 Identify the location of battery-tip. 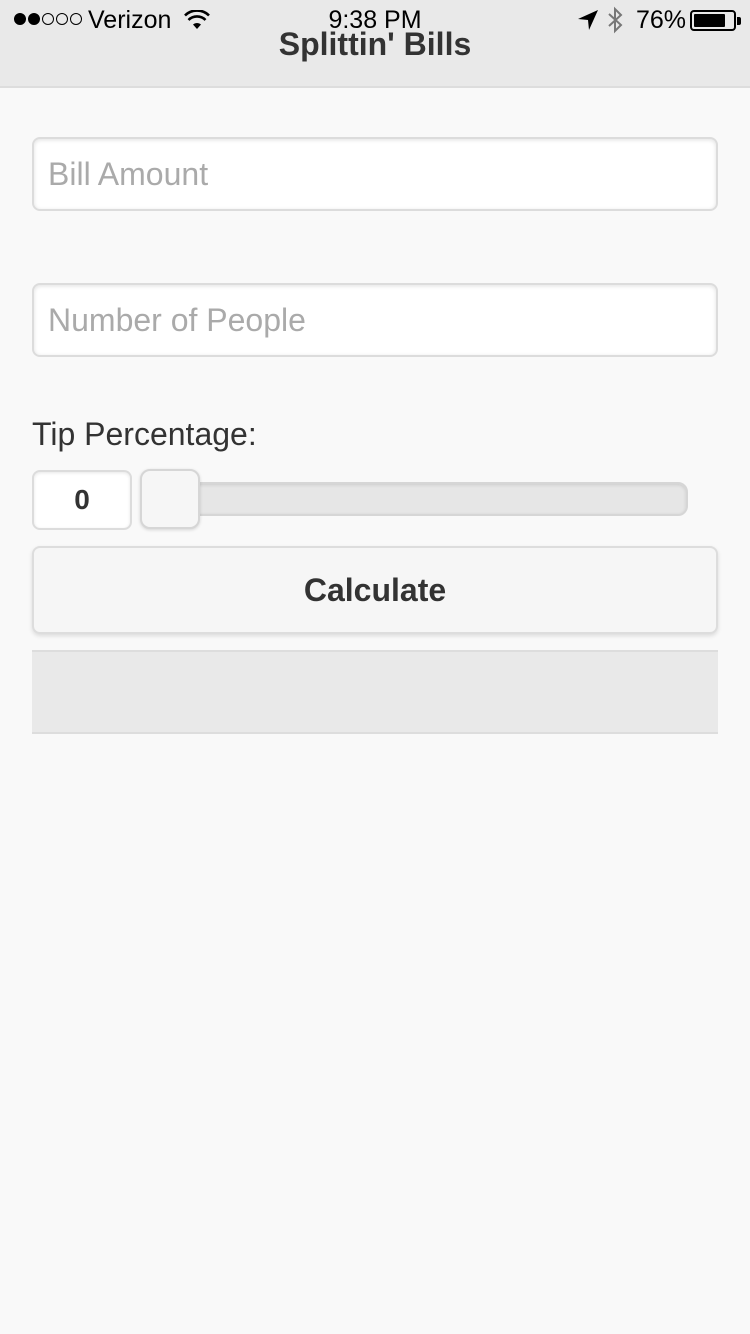
(739, 21).